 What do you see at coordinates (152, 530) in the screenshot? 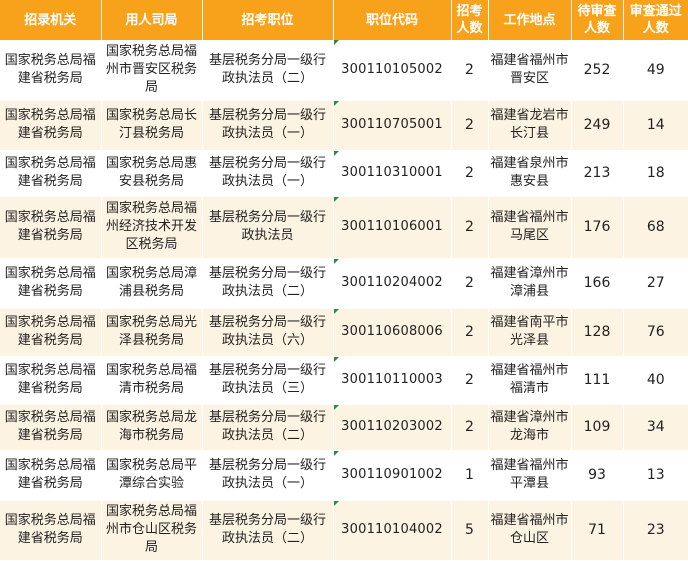
I see `department-cell: 国家税务总局福州市仓山区税务局` at bounding box center [152, 530].